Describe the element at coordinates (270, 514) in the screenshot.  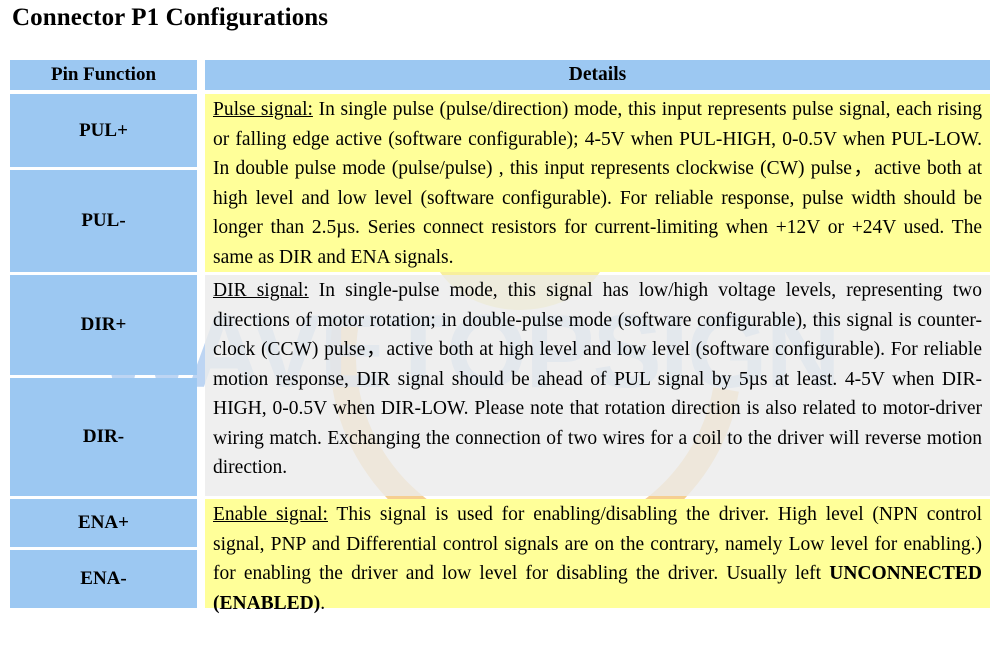
I see `details-lead-ena: Enable signal:` at that location.